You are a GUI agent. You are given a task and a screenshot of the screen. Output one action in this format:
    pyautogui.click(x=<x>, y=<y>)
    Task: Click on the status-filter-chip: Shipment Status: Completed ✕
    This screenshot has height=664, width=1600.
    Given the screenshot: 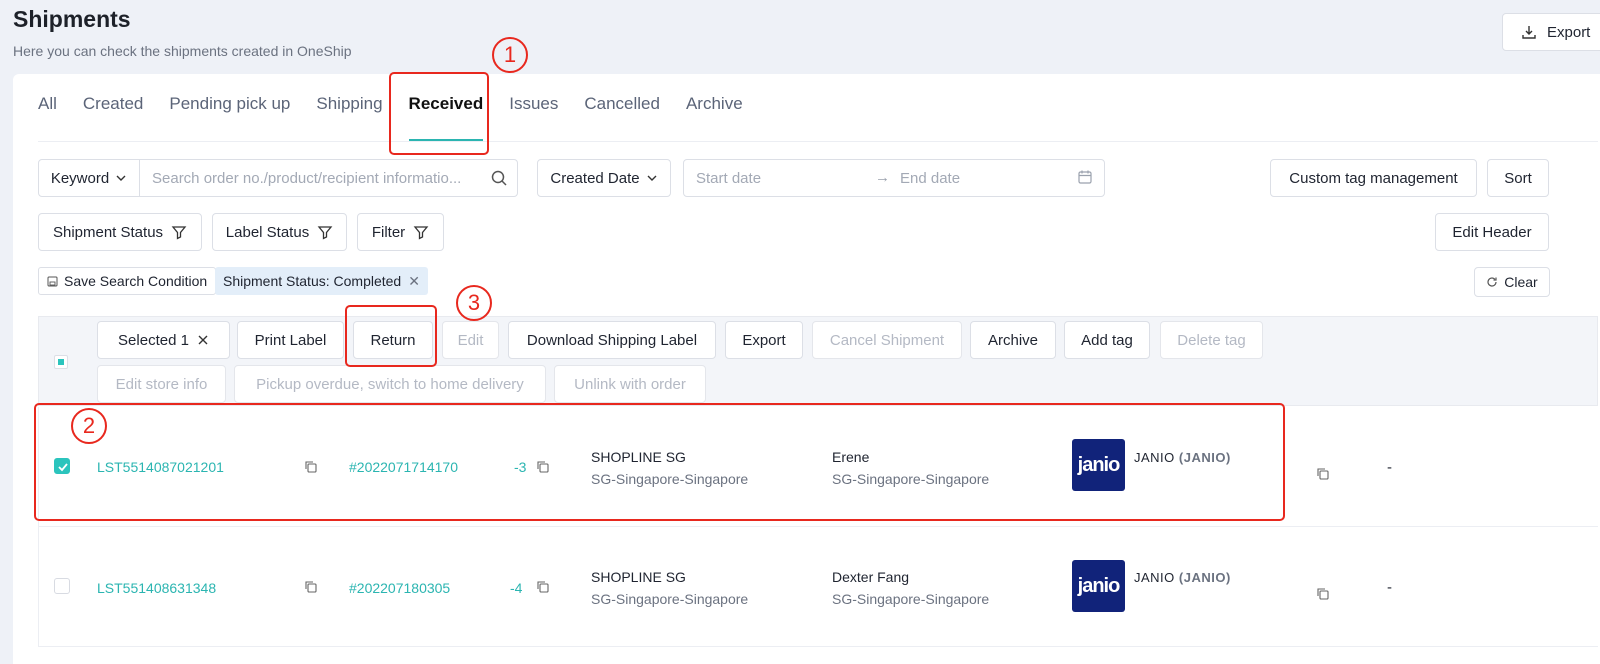 What is the action you would take?
    pyautogui.click(x=321, y=281)
    